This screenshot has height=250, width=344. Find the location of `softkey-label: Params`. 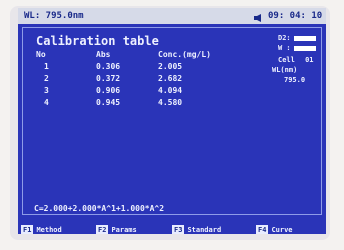

softkey-label: Params is located at coordinates (124, 230).